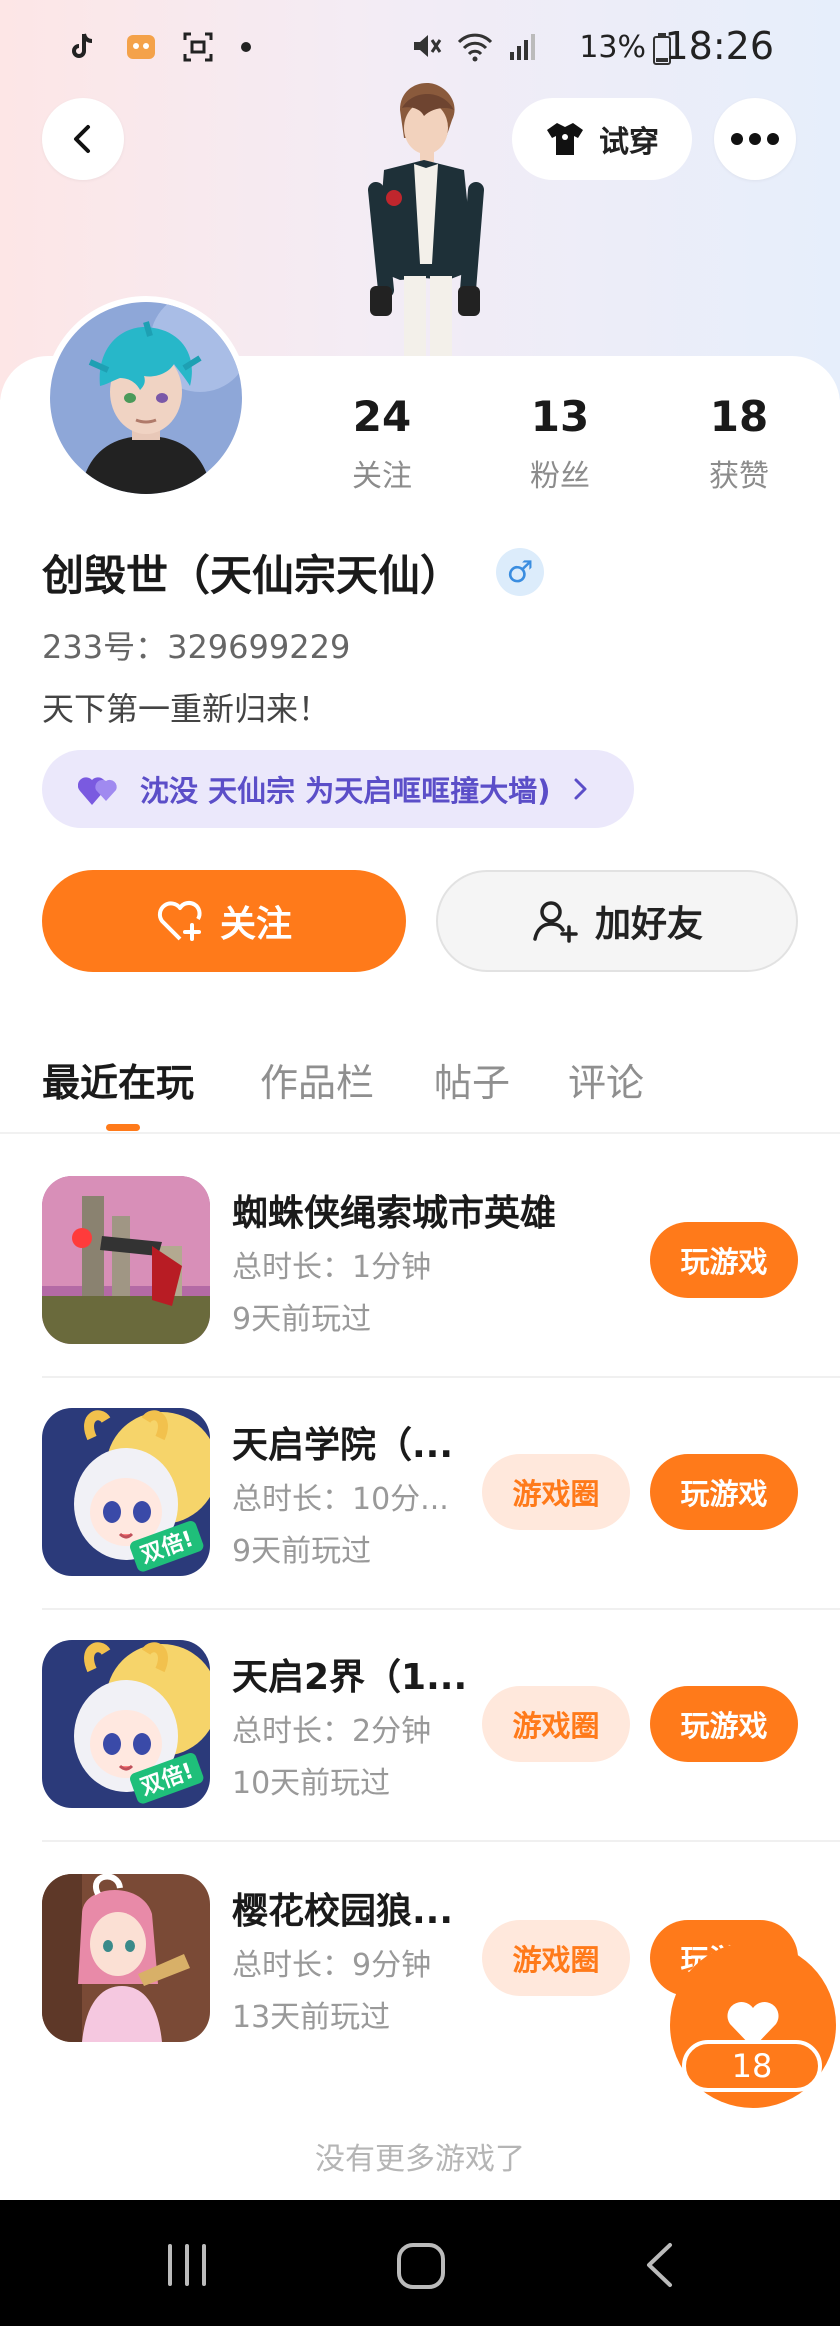 This screenshot has height=2326, width=840. Describe the element at coordinates (560, 416) in the screenshot. I see `stat-followers-value: 13` at that location.